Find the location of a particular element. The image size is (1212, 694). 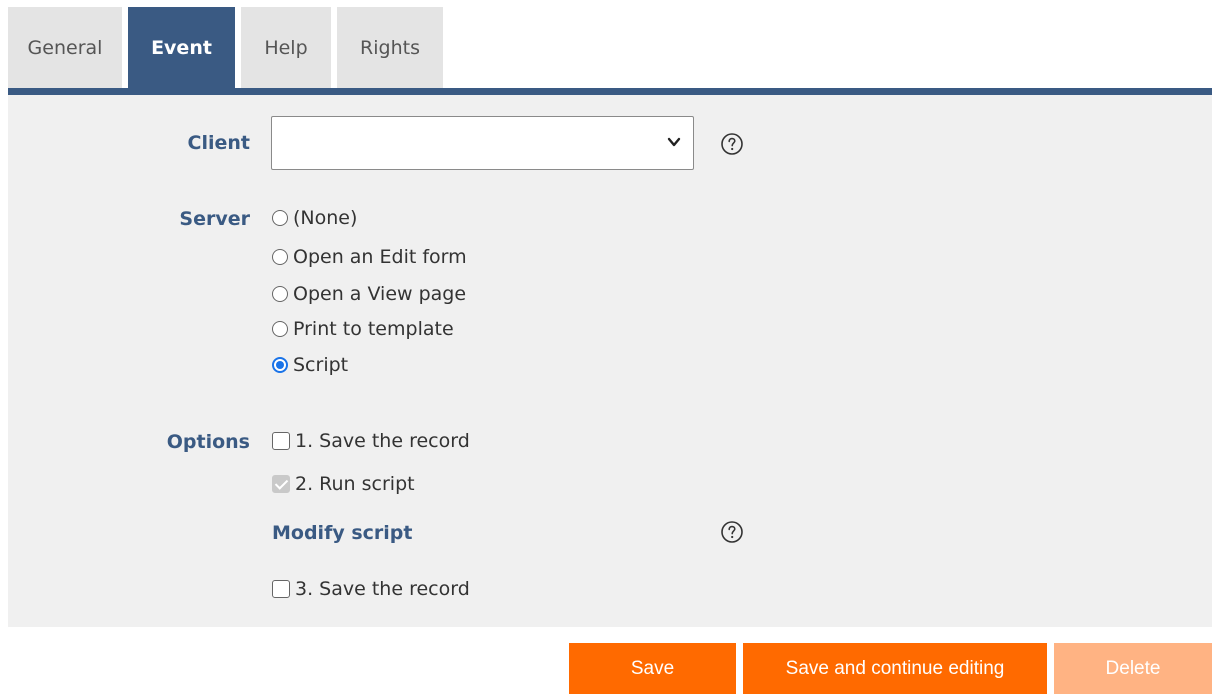

tab-general: General is located at coordinates (65, 47).